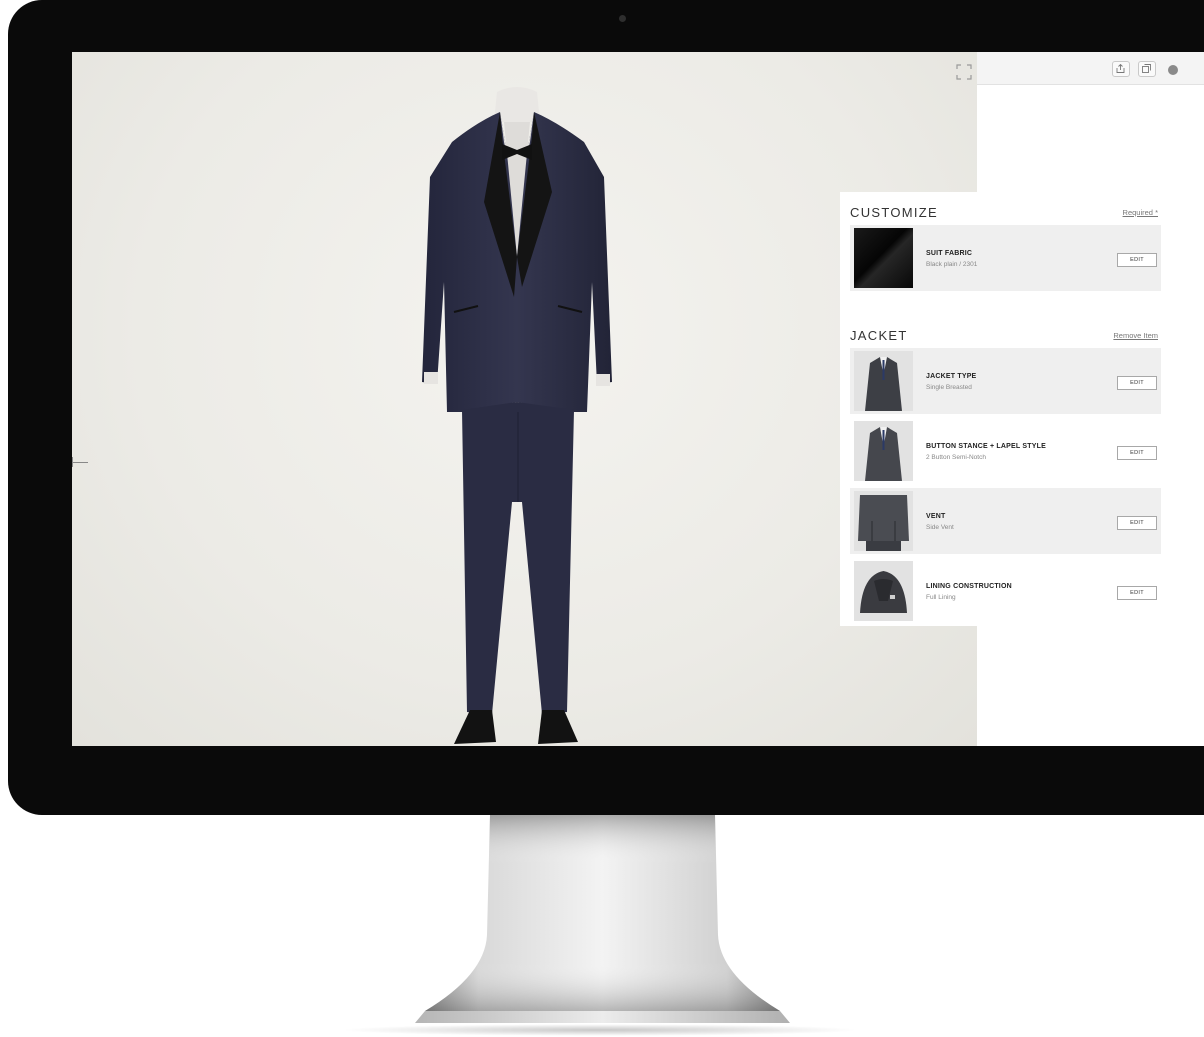  Describe the element at coordinates (883, 591) in the screenshot. I see `lining-thumbnail` at that location.